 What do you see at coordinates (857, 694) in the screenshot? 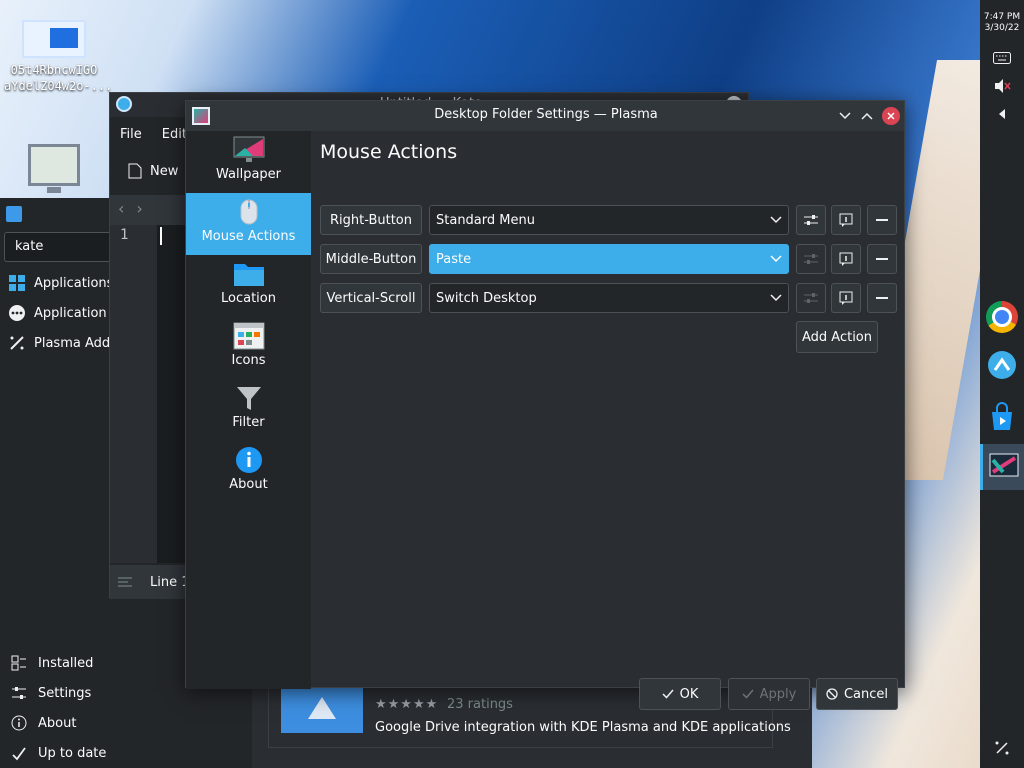
I see `cancel-button: Cancel` at bounding box center [857, 694].